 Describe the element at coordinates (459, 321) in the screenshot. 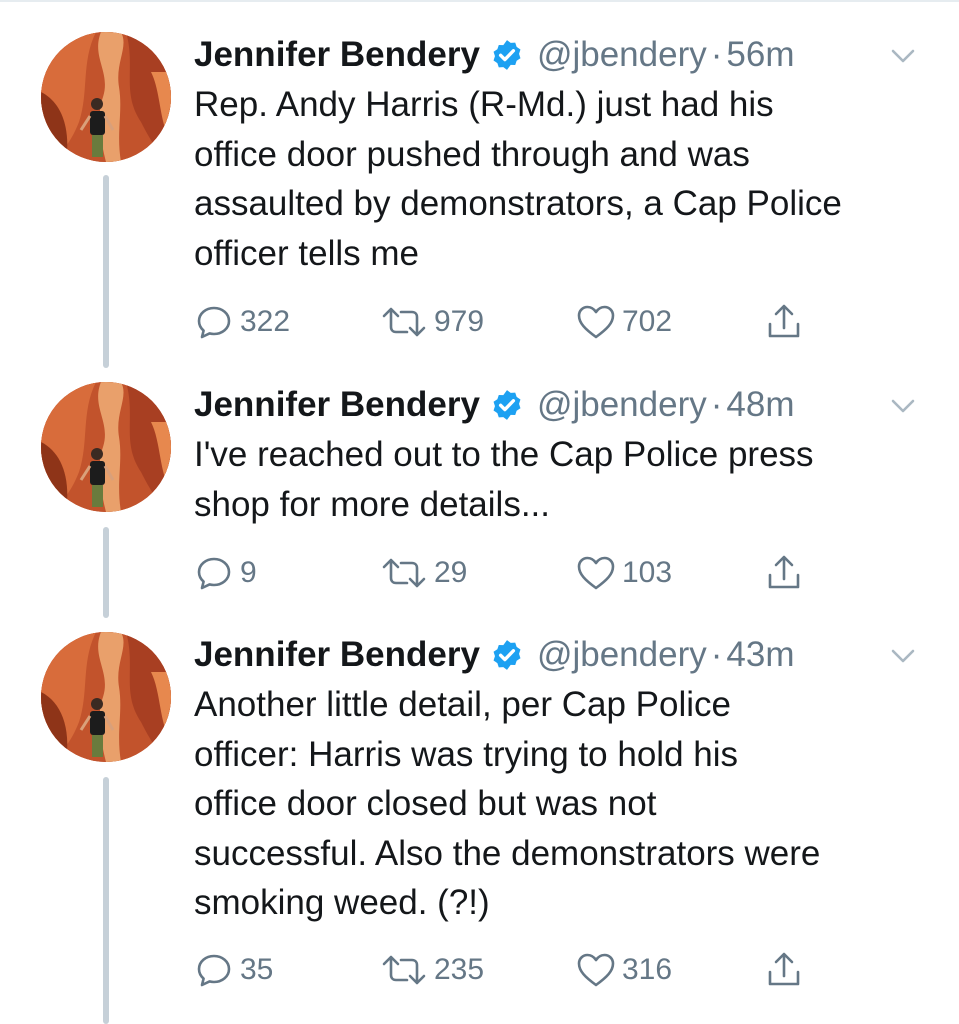

I see `retweet-count: 979` at that location.